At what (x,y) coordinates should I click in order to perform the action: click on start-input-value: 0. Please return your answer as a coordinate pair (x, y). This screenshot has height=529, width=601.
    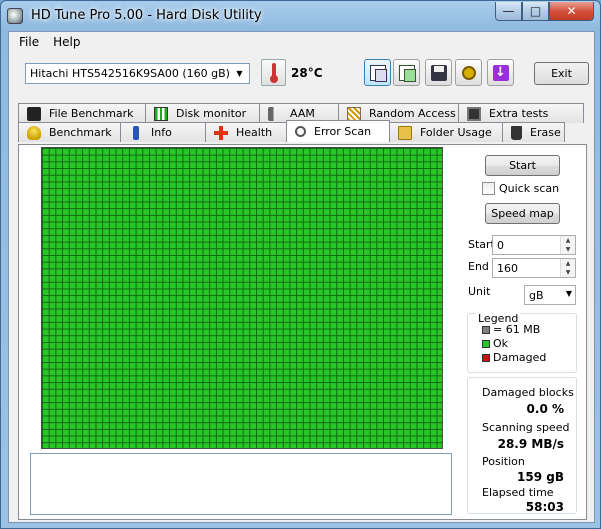
    Looking at the image, I should click on (500, 245).